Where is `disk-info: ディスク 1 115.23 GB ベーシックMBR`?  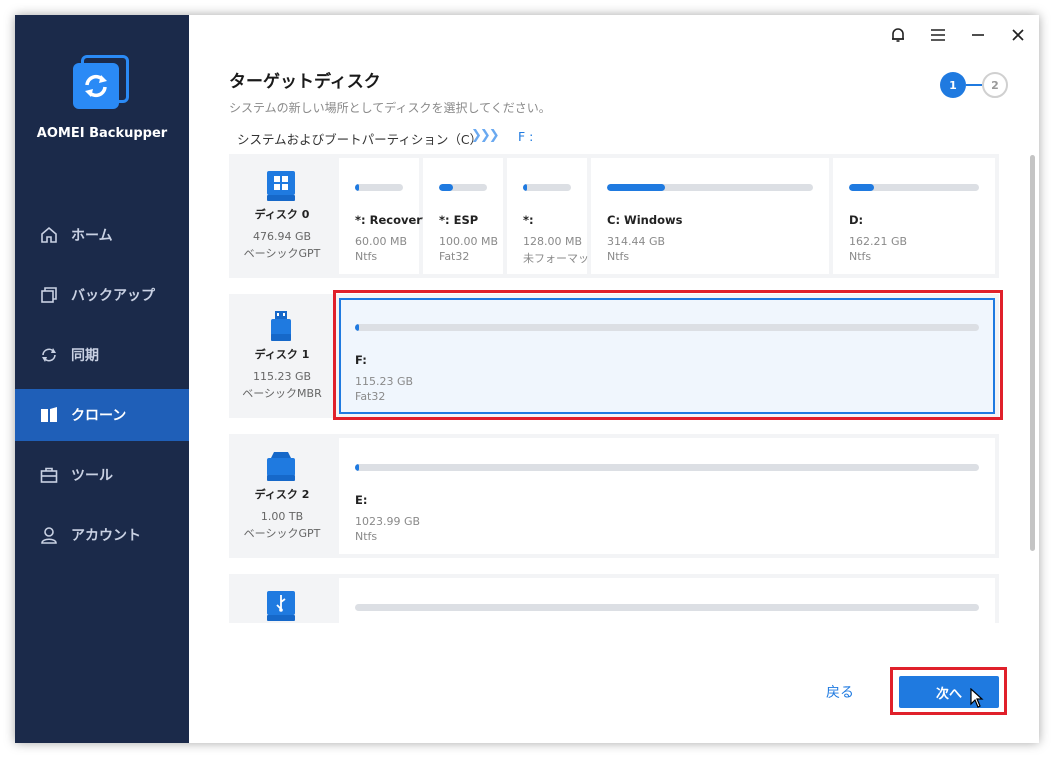 disk-info: ディスク 1 115.23 GB ベーシックMBR is located at coordinates (282, 356).